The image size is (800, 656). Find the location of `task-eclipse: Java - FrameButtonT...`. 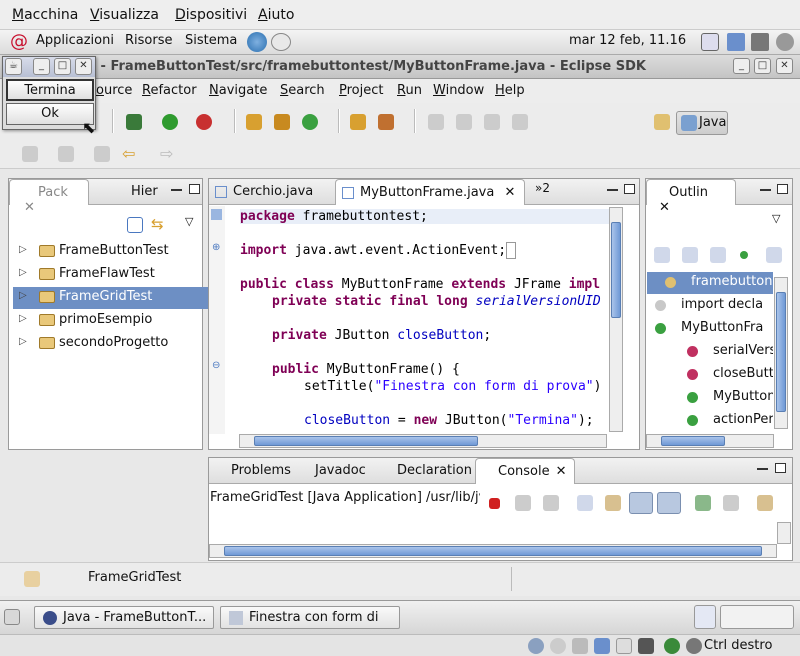

task-eclipse: Java - FrameButtonT... is located at coordinates (124, 617).